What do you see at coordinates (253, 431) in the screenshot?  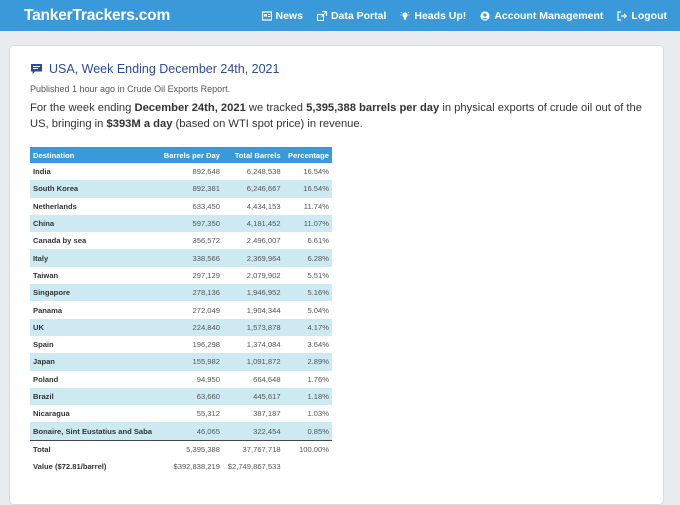 I see `cell-total-barrels: 322,454` at bounding box center [253, 431].